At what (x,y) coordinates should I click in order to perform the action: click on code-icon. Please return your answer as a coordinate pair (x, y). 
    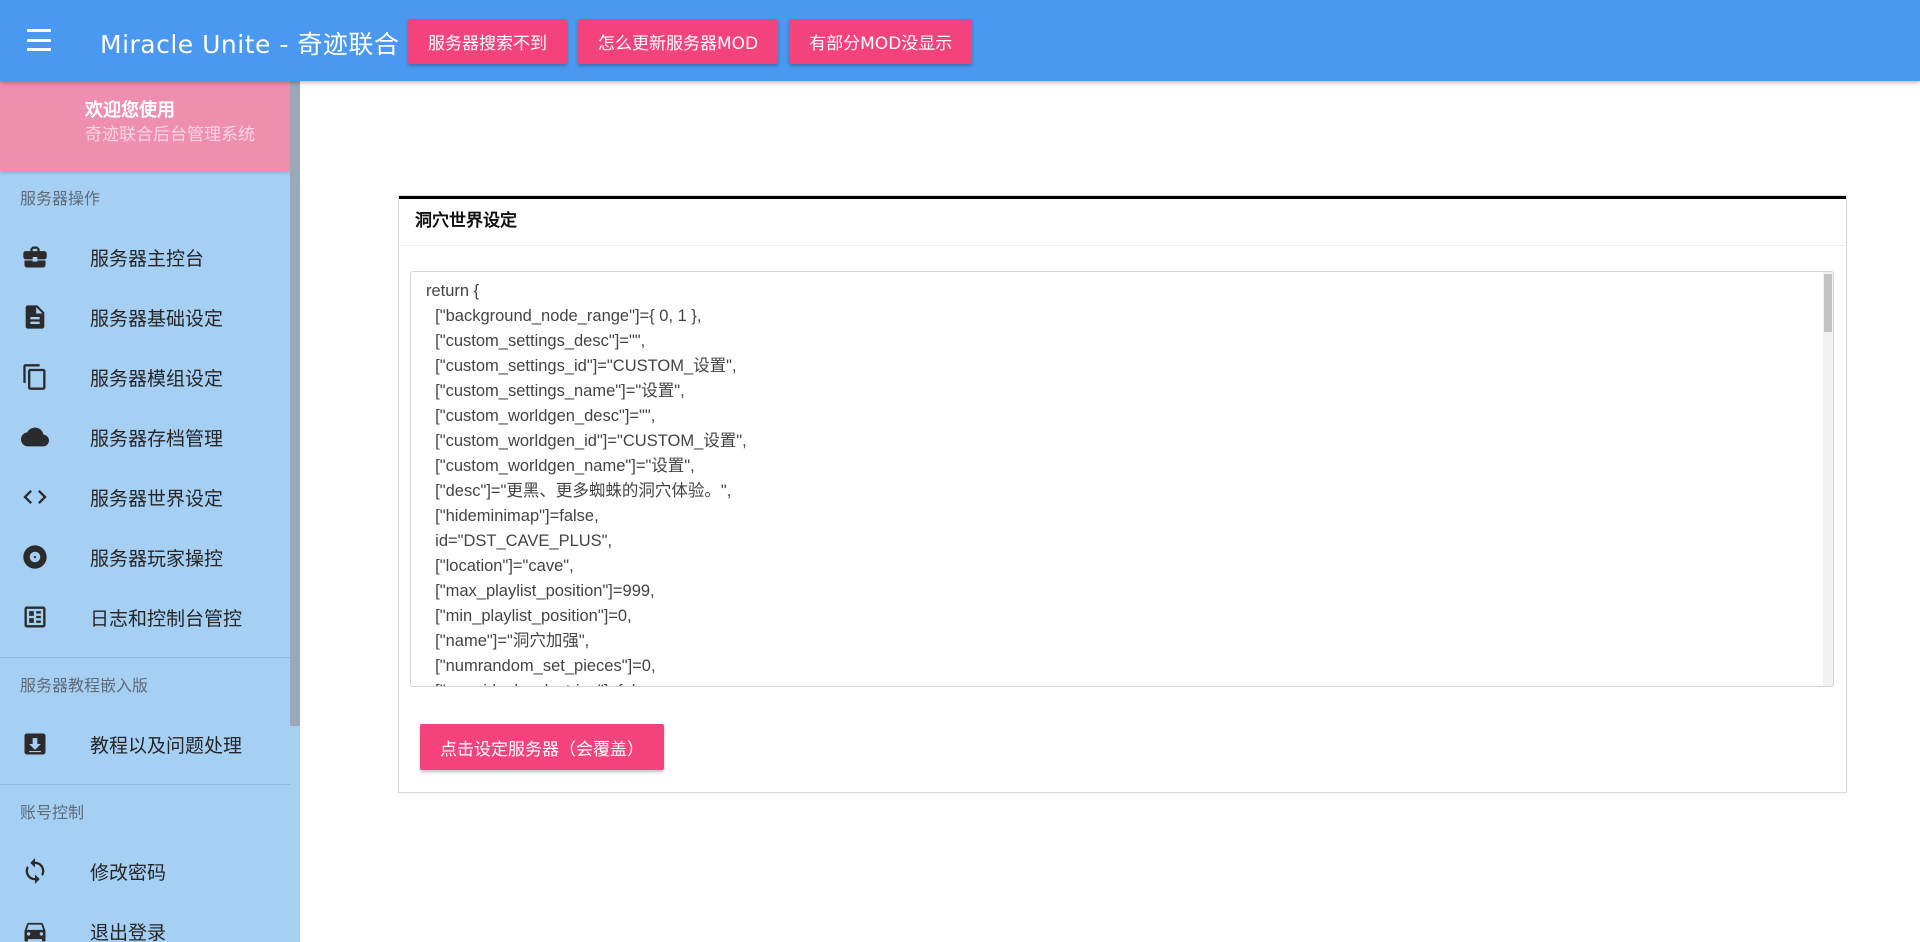
    Looking at the image, I should click on (45, 497).